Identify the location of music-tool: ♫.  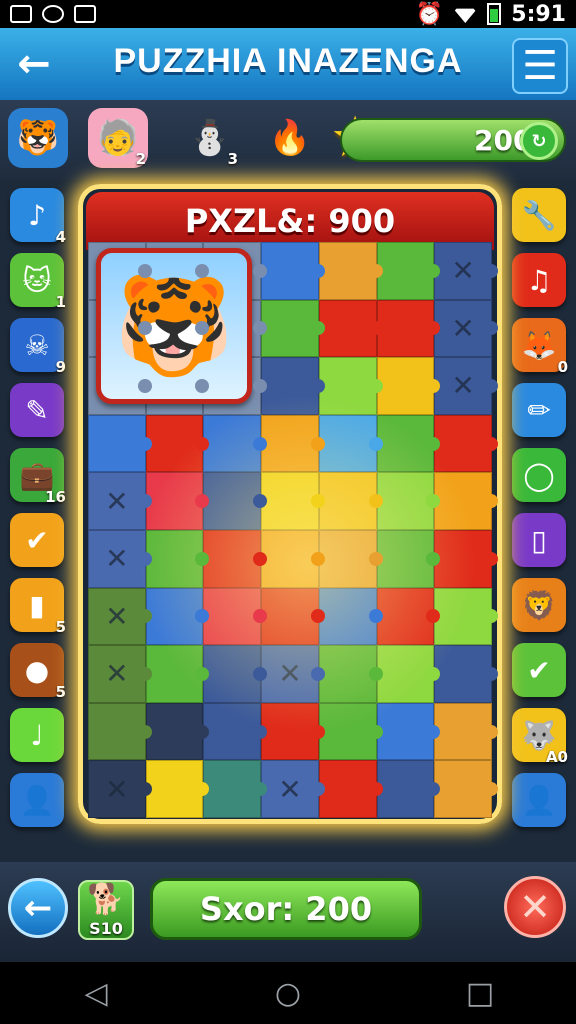
(539, 280).